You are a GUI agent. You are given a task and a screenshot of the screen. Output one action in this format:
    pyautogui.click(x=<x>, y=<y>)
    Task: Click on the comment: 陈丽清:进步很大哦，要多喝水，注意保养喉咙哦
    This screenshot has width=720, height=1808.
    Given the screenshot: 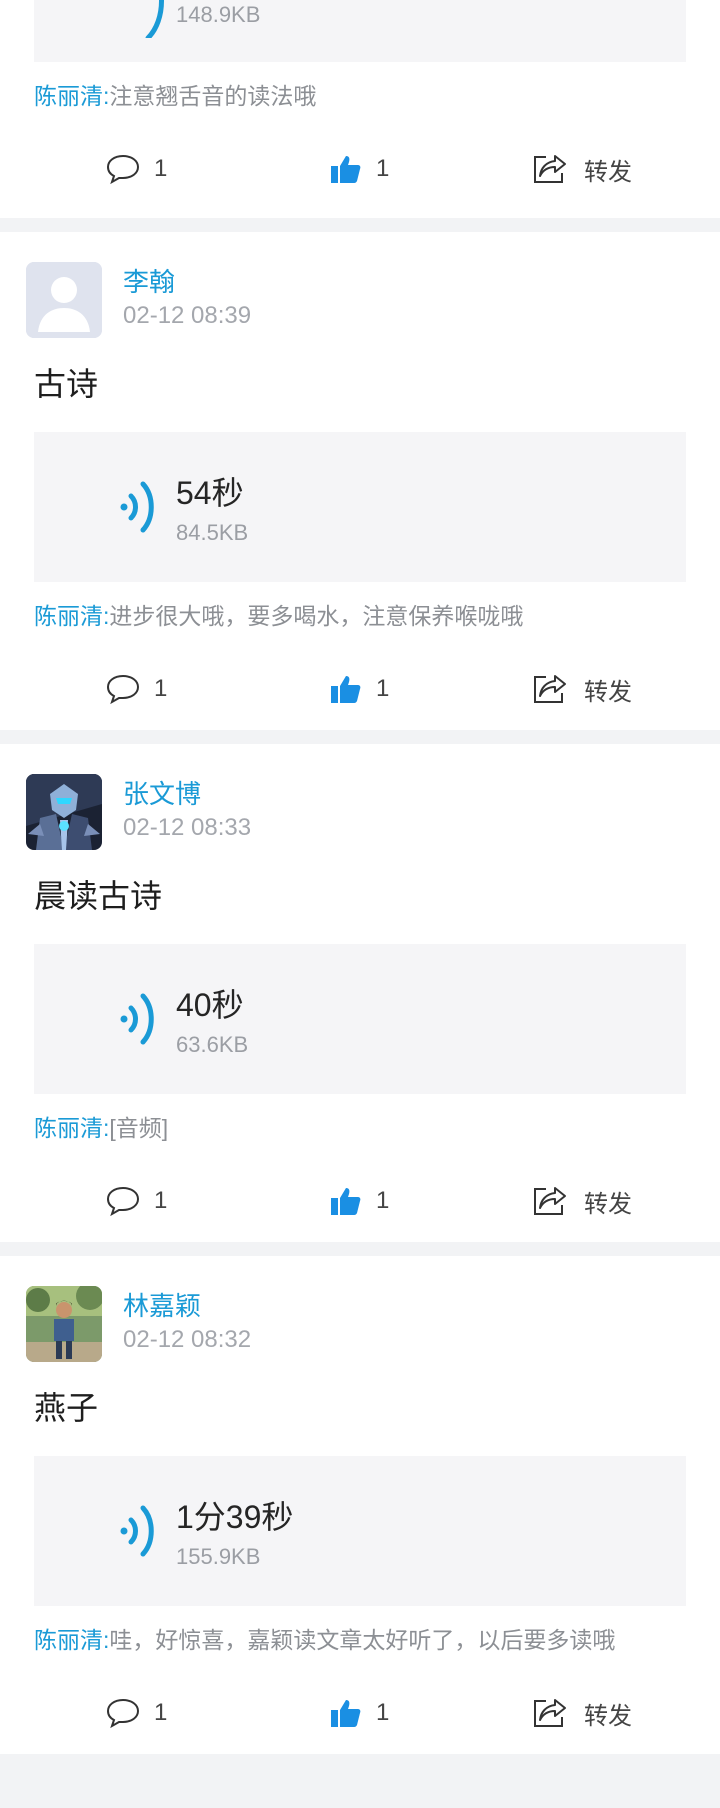 What is the action you would take?
    pyautogui.click(x=360, y=619)
    